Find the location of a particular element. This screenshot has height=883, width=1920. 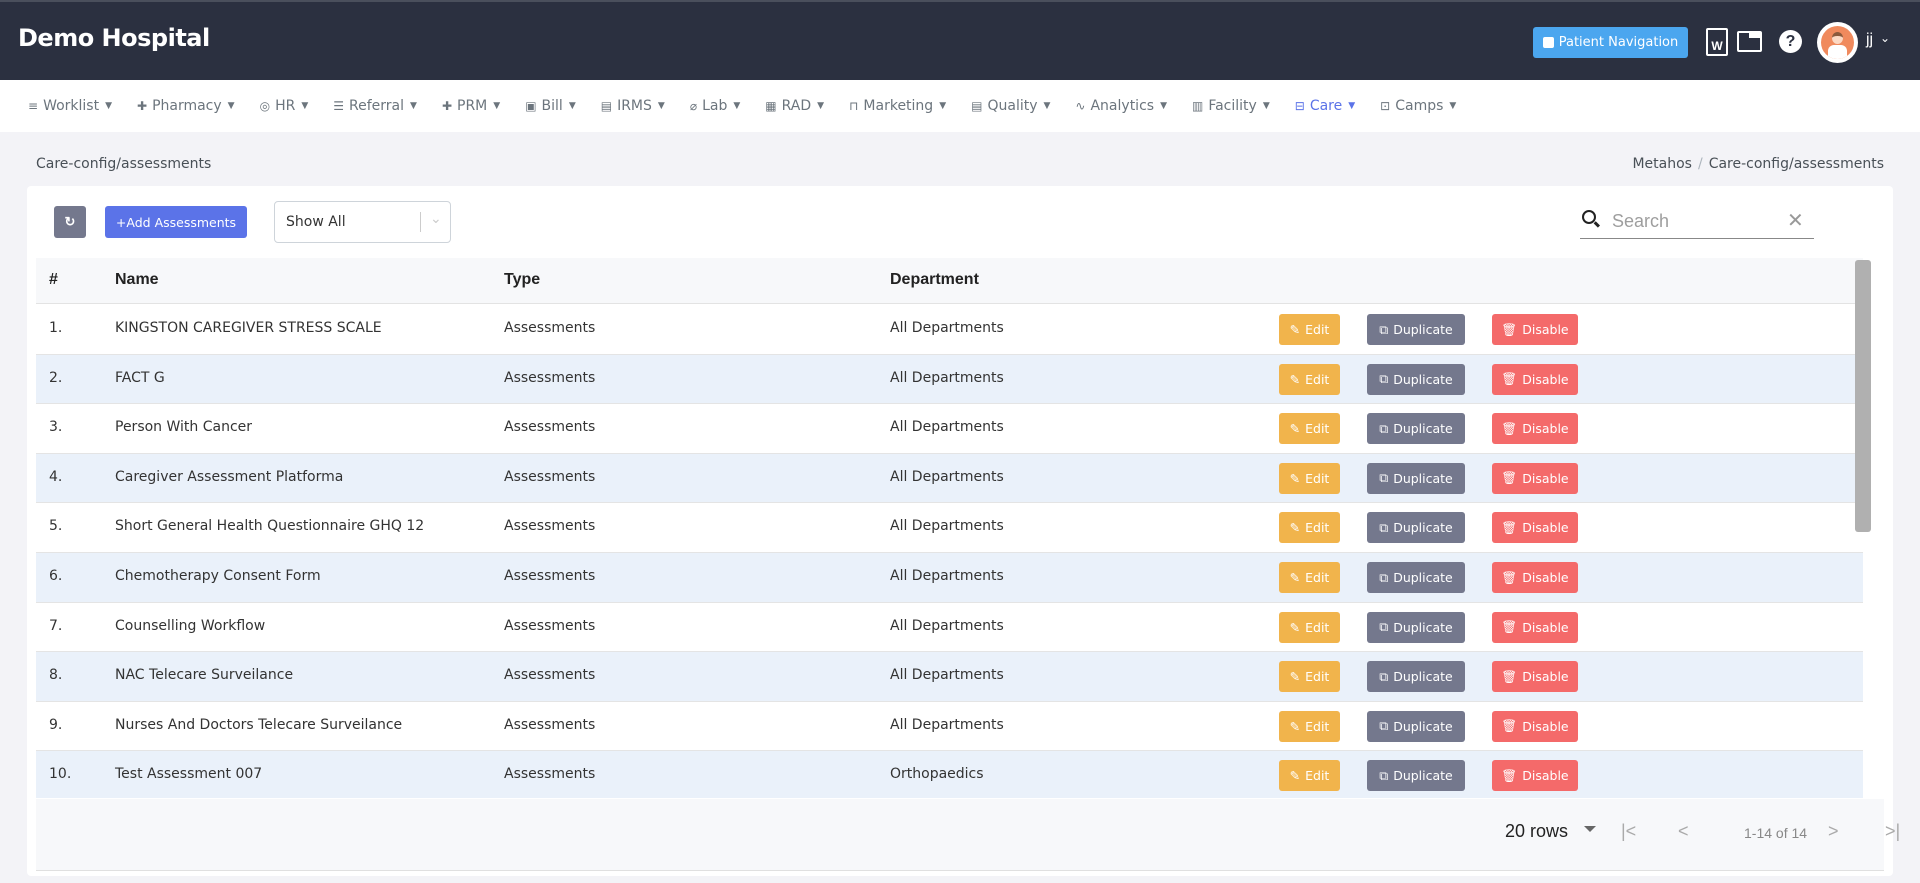

last-page-button: >| is located at coordinates (1892, 831).